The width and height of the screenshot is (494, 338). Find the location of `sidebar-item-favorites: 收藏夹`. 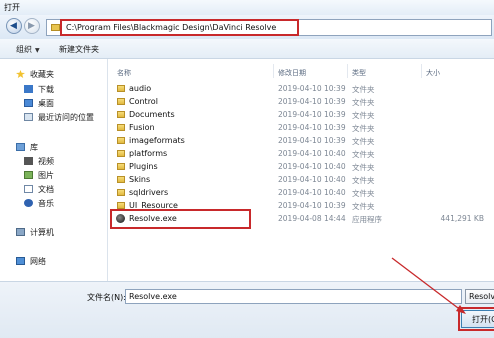

sidebar-item-favorites: 收藏夹 is located at coordinates (35, 74).